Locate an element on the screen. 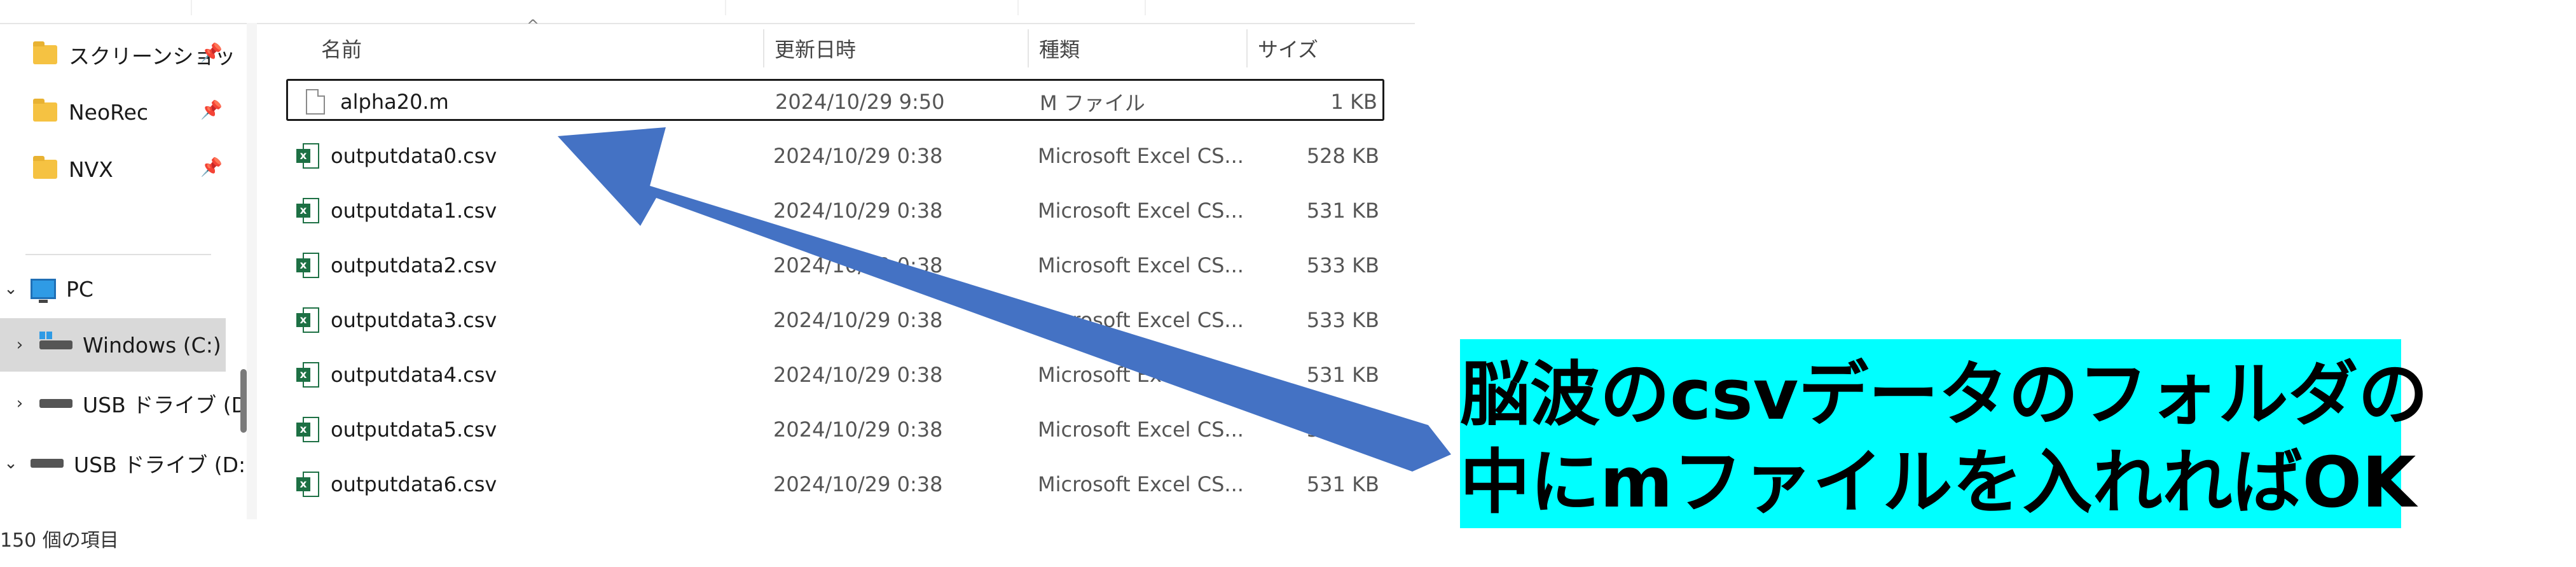 This screenshot has height=567, width=2576. annotation-callout: 脳波のcsvデータのフォルダの 中にmファイルを入れればOK is located at coordinates (1944, 433).